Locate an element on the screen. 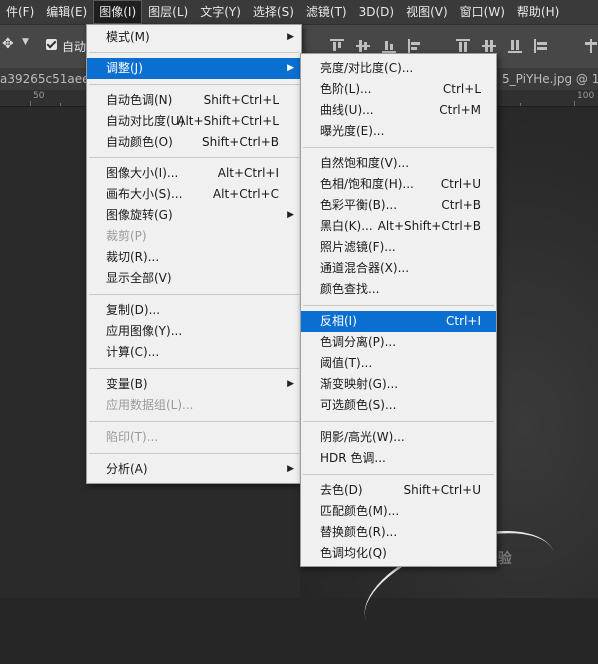 The image size is (598, 664). distribute-left-icon is located at coordinates (541, 46).